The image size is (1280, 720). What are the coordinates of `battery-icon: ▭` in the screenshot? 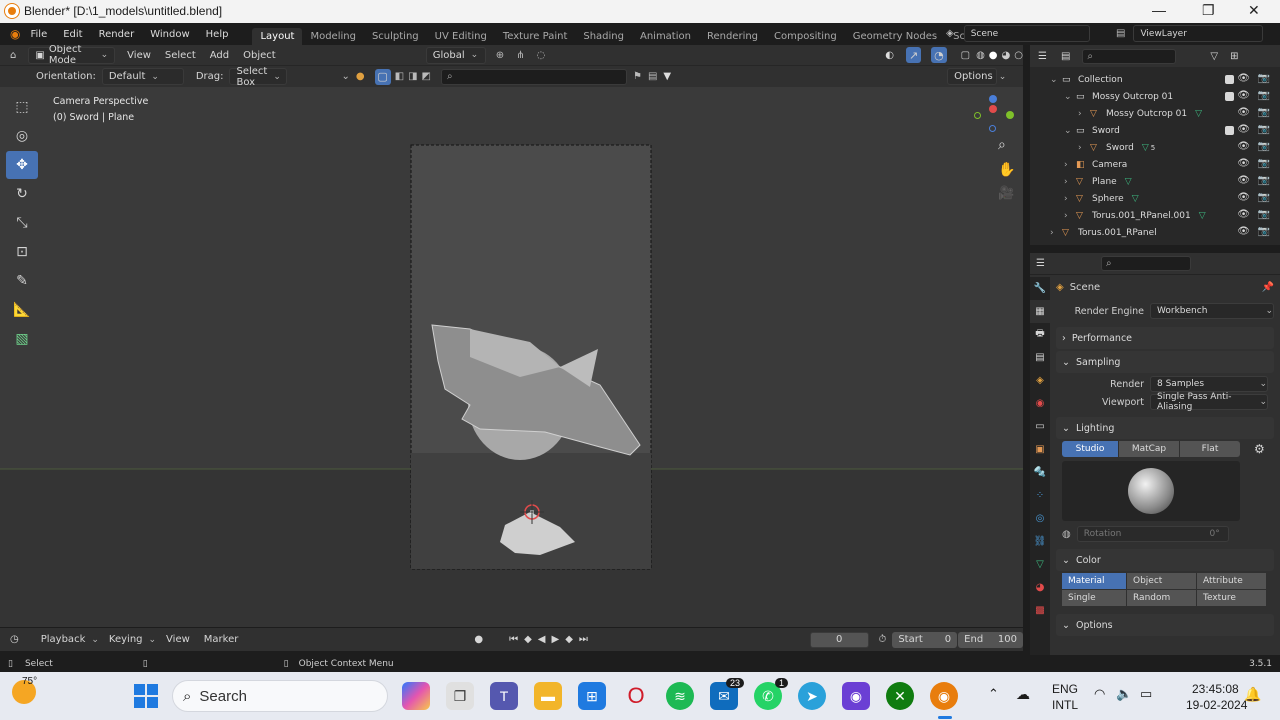 It's located at (1146, 694).